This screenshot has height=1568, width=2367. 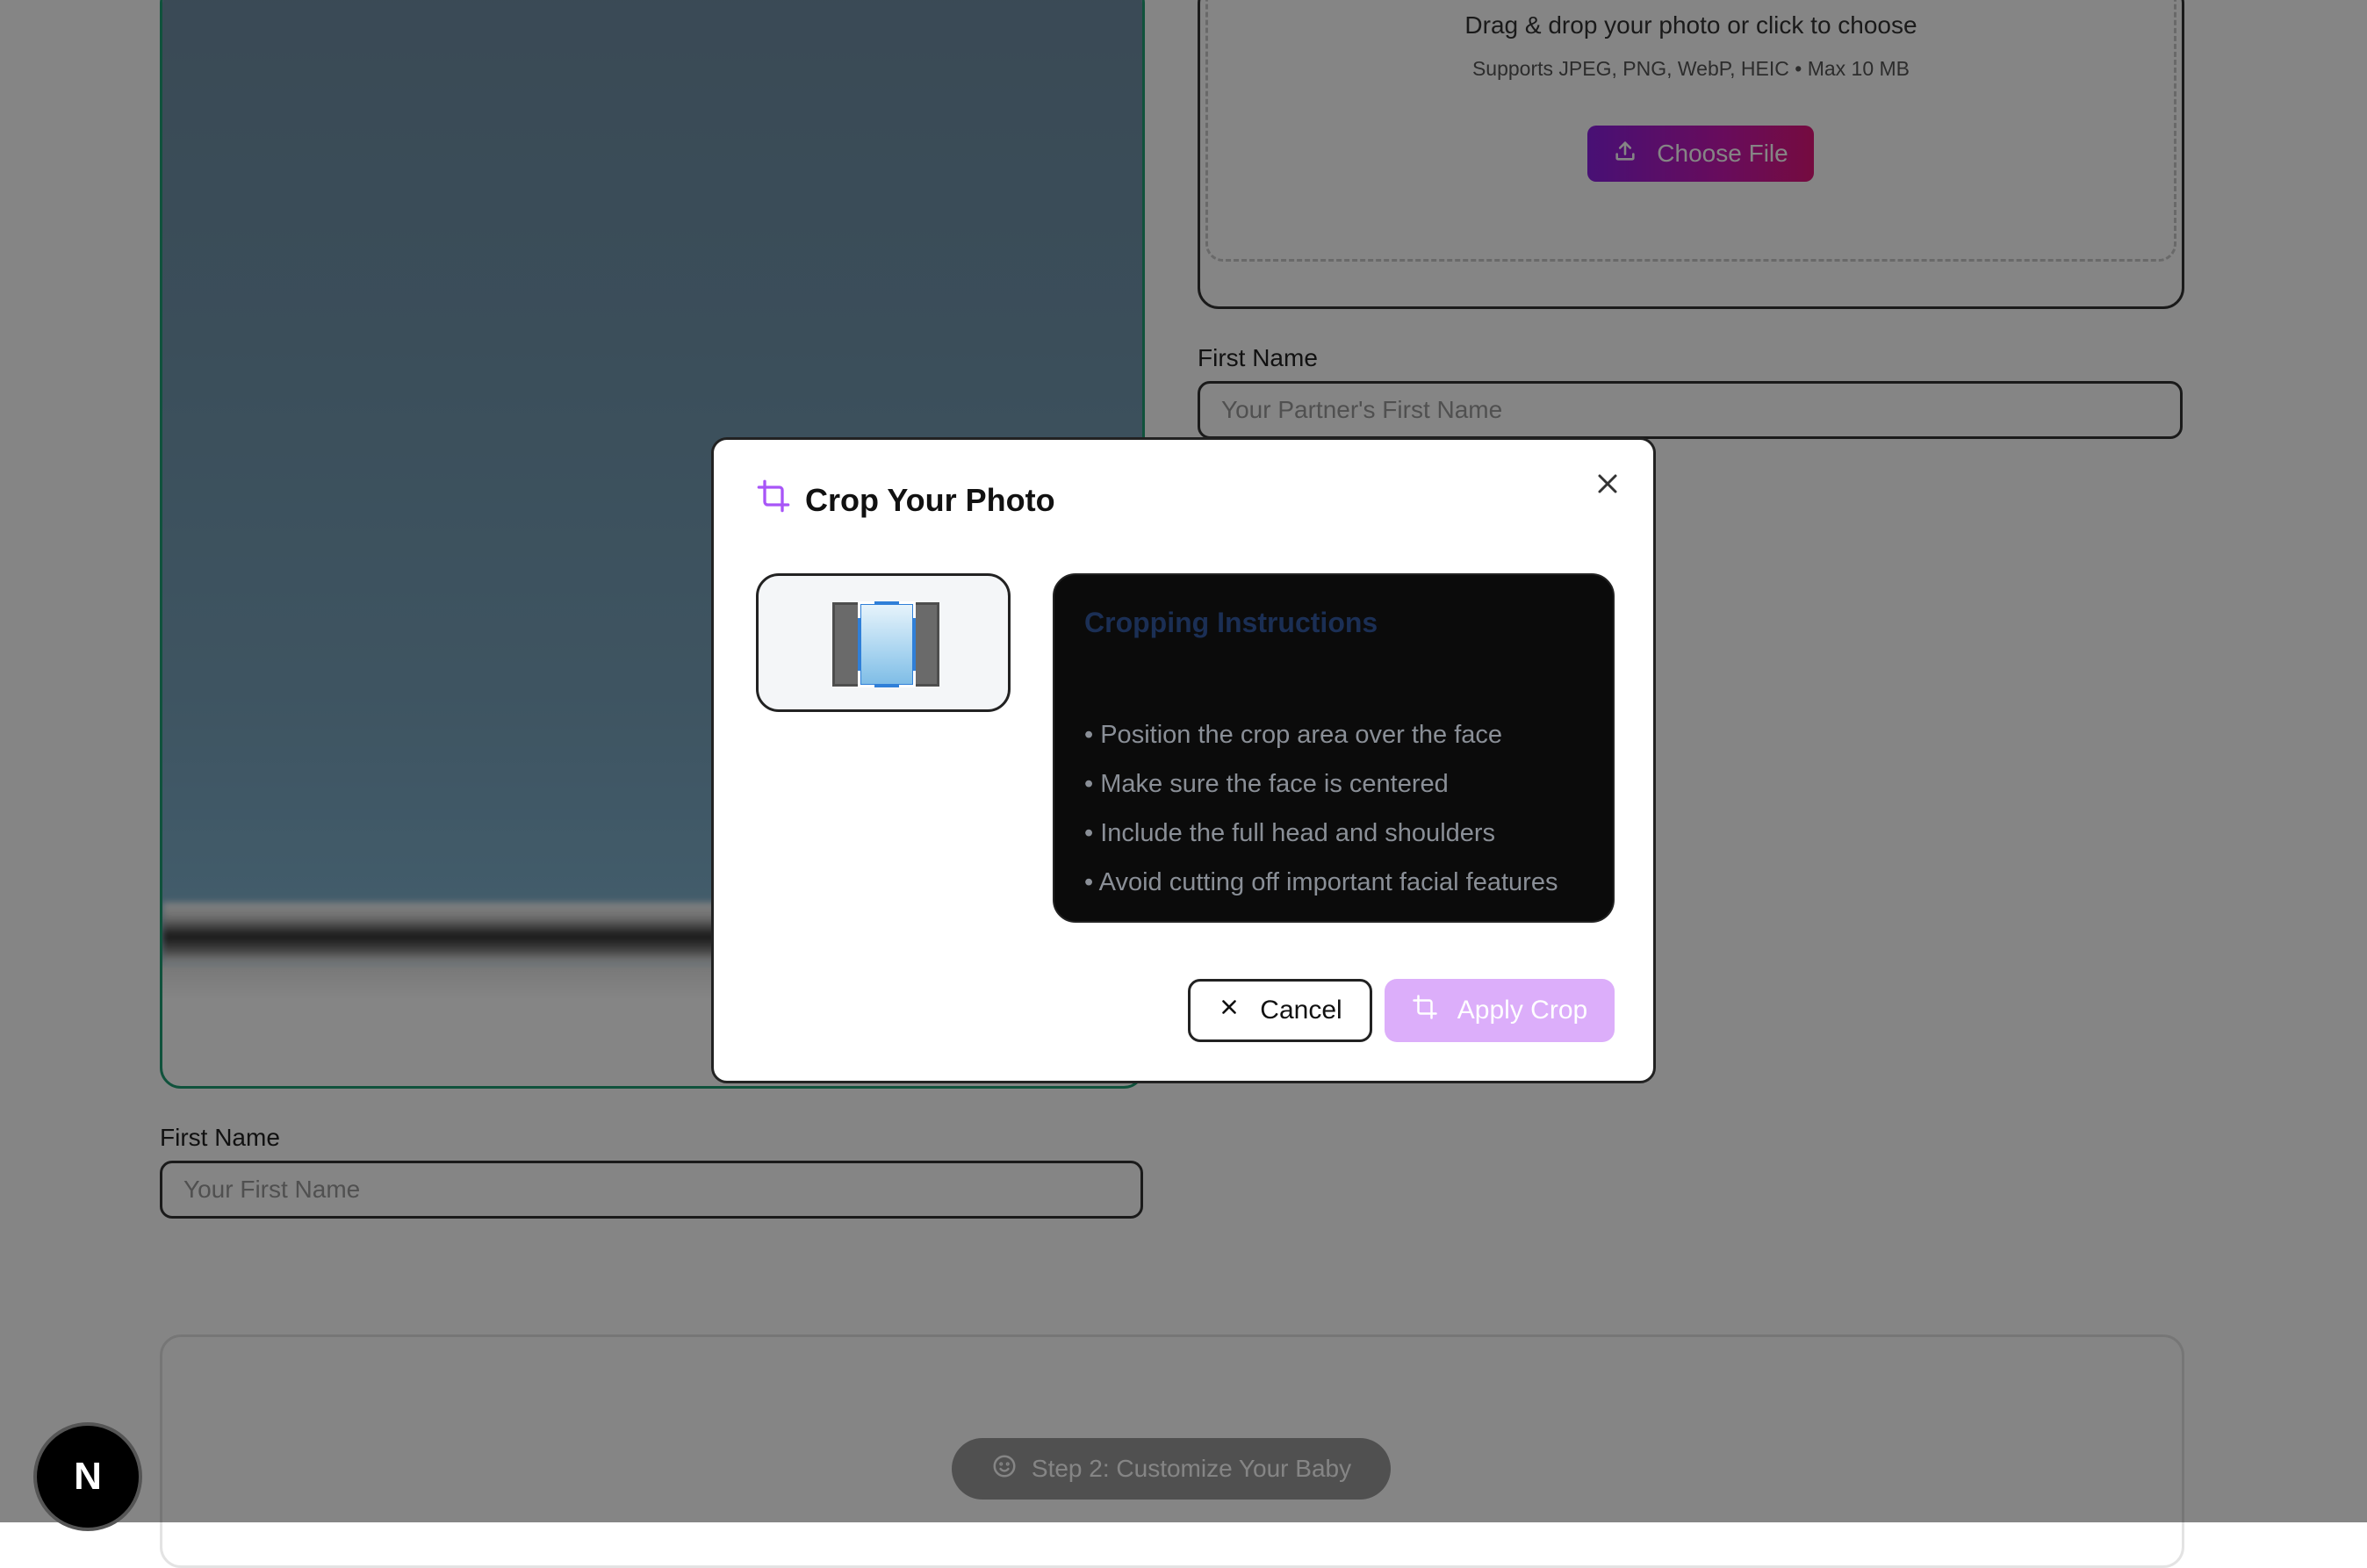 I want to click on cancel-button: Cancel, so click(x=1280, y=1010).